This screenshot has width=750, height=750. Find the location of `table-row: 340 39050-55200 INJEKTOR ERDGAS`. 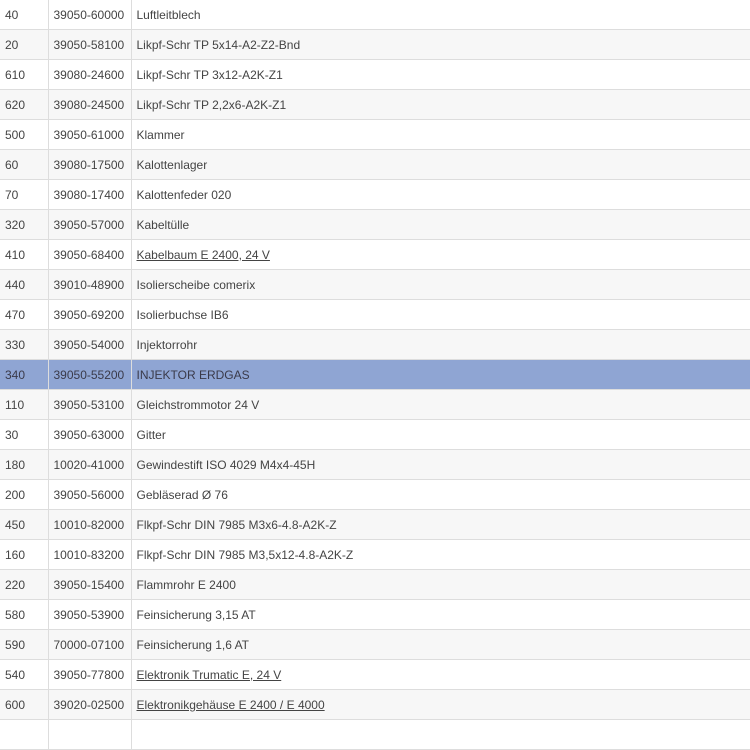

table-row: 340 39050-55200 INJEKTOR ERDGAS is located at coordinates (375, 374).